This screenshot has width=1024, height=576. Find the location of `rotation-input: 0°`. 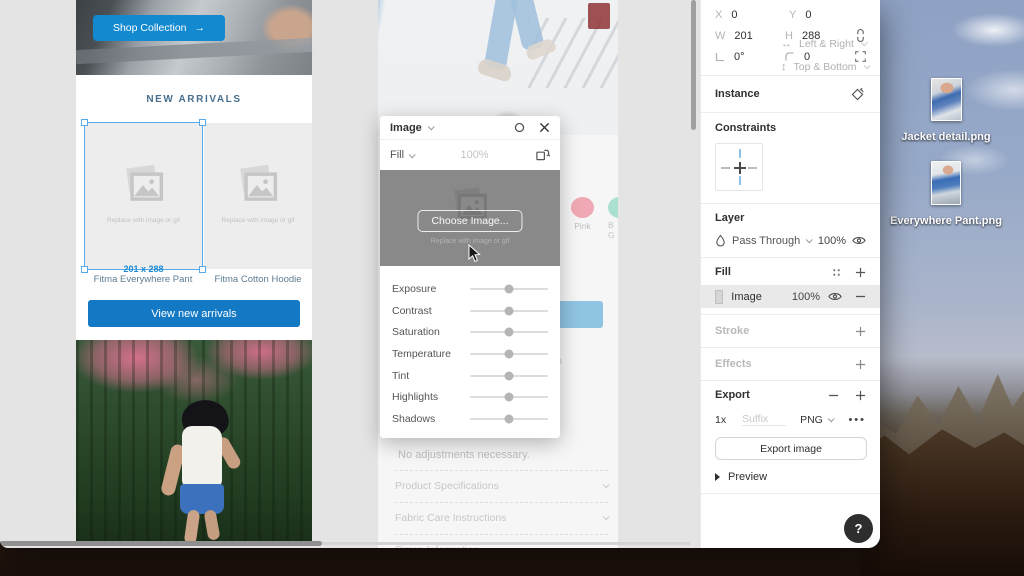

rotation-input: 0° is located at coordinates (739, 57).